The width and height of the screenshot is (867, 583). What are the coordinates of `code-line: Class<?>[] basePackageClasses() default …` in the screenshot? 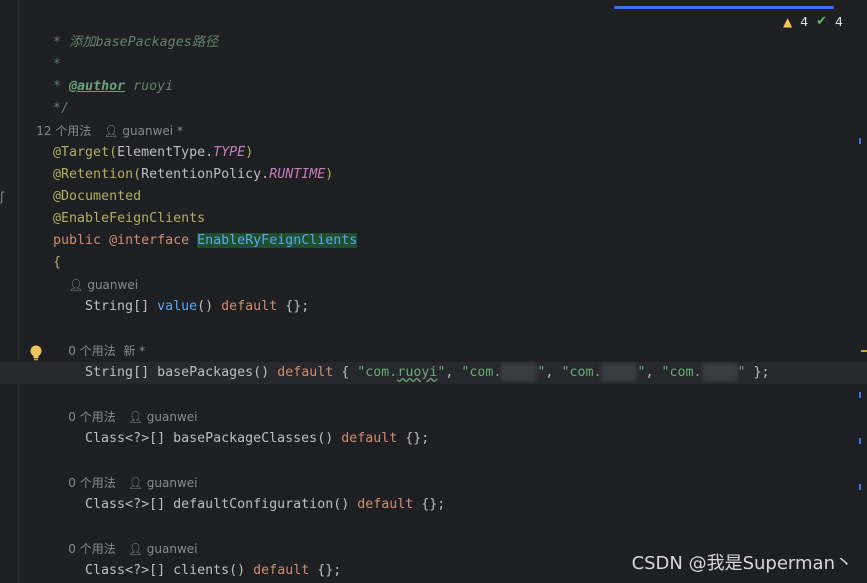 It's located at (241, 426).